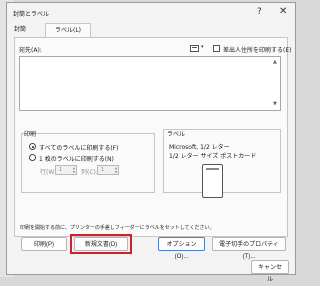  I want to click on label-preview-image, so click(212, 181).